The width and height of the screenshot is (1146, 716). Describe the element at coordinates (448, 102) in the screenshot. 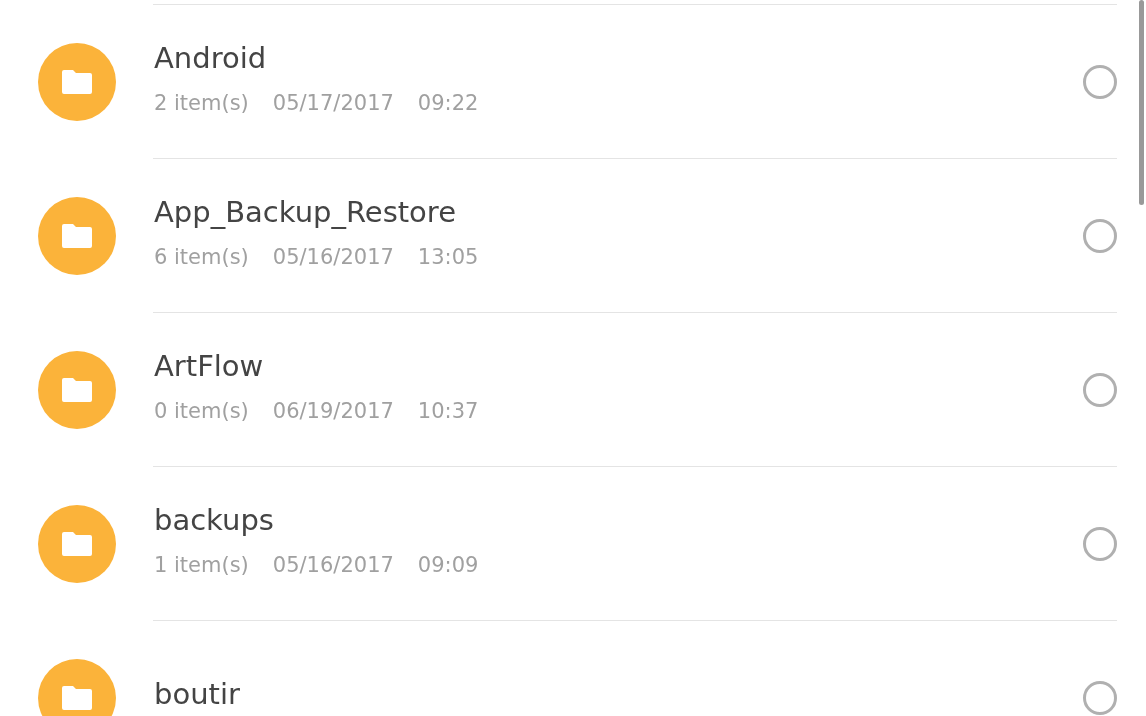

I see `modified-time: 09:22` at that location.